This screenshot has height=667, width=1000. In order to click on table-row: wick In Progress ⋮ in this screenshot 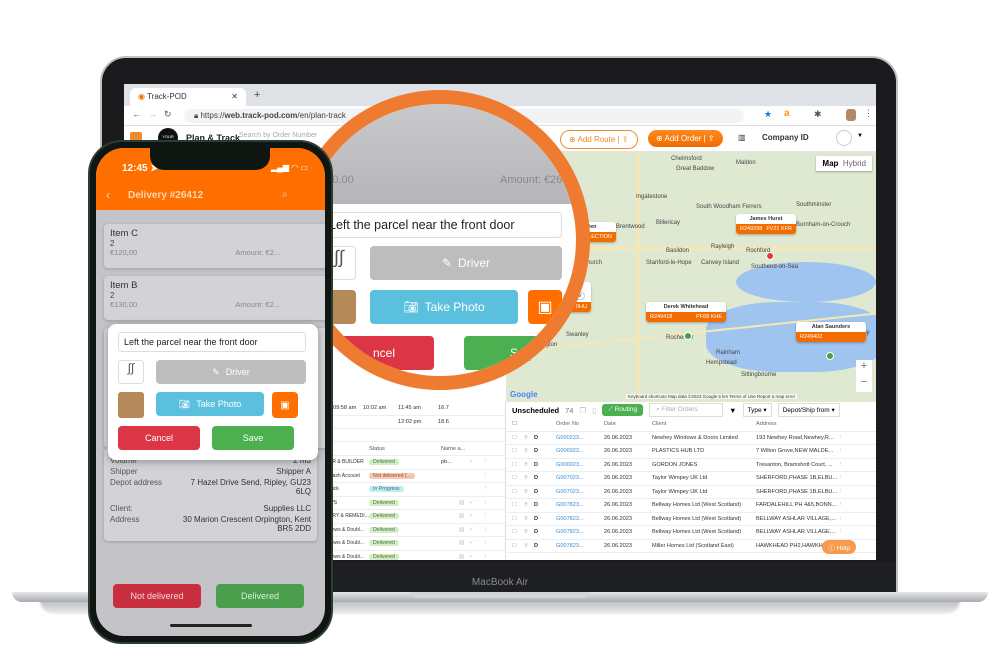, I will do `click(417, 490)`.